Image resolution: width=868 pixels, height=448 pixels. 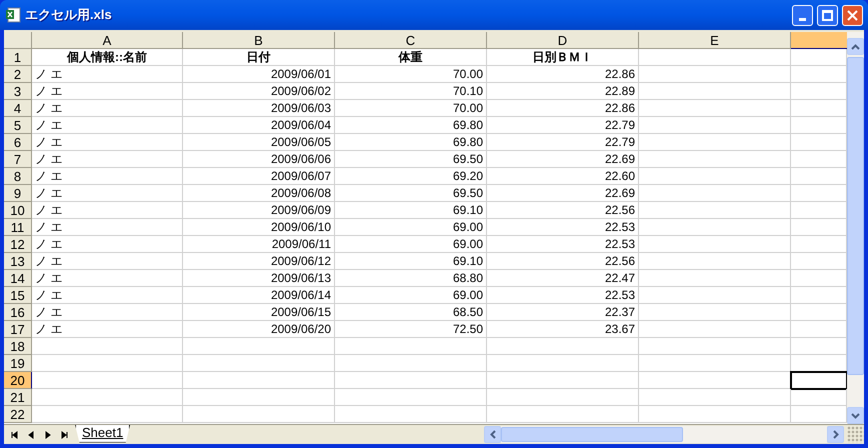 What do you see at coordinates (18, 176) in the screenshot?
I see `row-header: 8` at bounding box center [18, 176].